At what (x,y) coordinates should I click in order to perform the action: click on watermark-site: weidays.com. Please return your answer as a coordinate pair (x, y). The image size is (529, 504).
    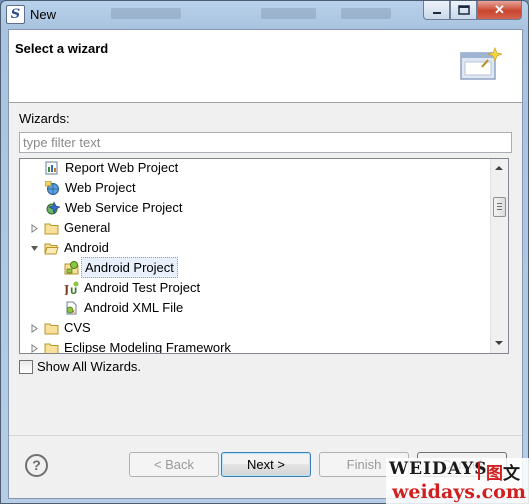
    Looking at the image, I should click on (459, 492).